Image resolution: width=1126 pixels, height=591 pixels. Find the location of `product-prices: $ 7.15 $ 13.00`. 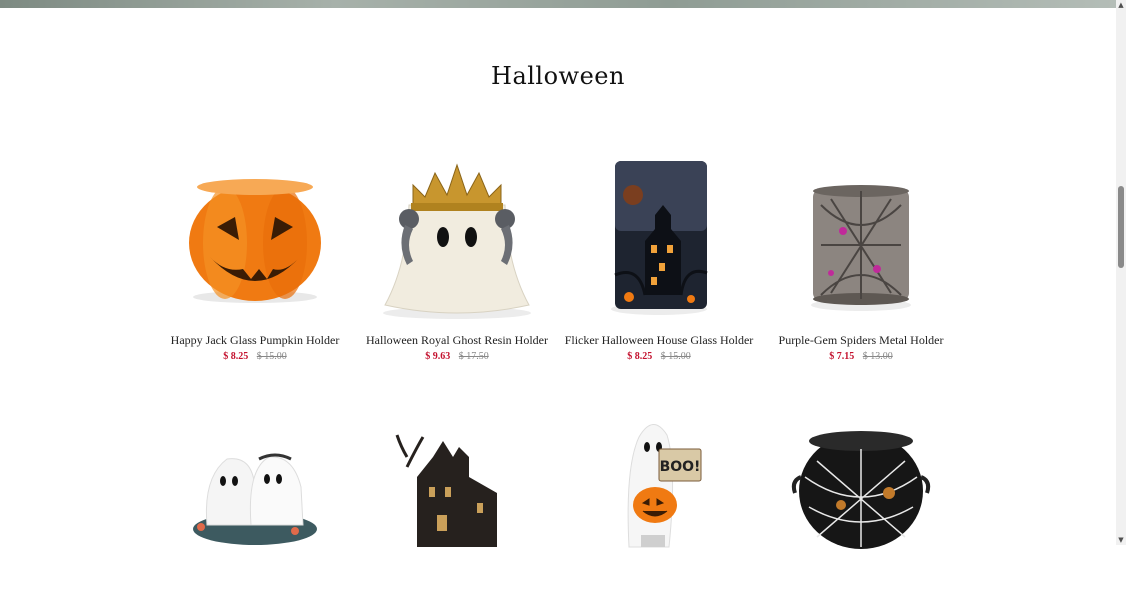

product-prices: $ 7.15 $ 13.00 is located at coordinates (861, 356).